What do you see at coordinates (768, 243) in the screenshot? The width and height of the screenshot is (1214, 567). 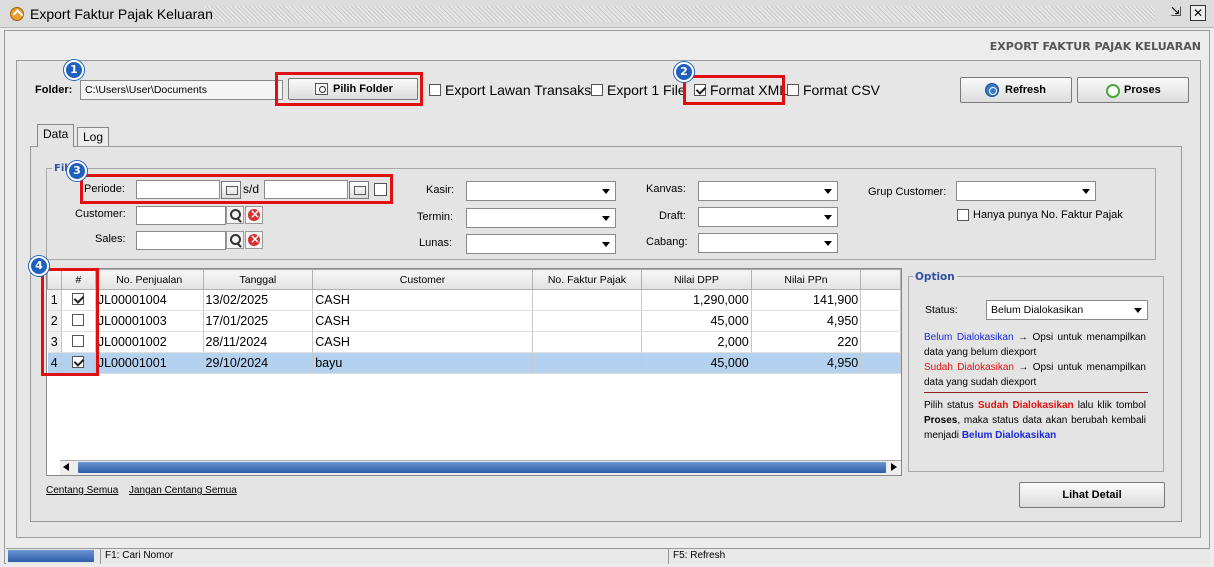 I see `cabang-select` at bounding box center [768, 243].